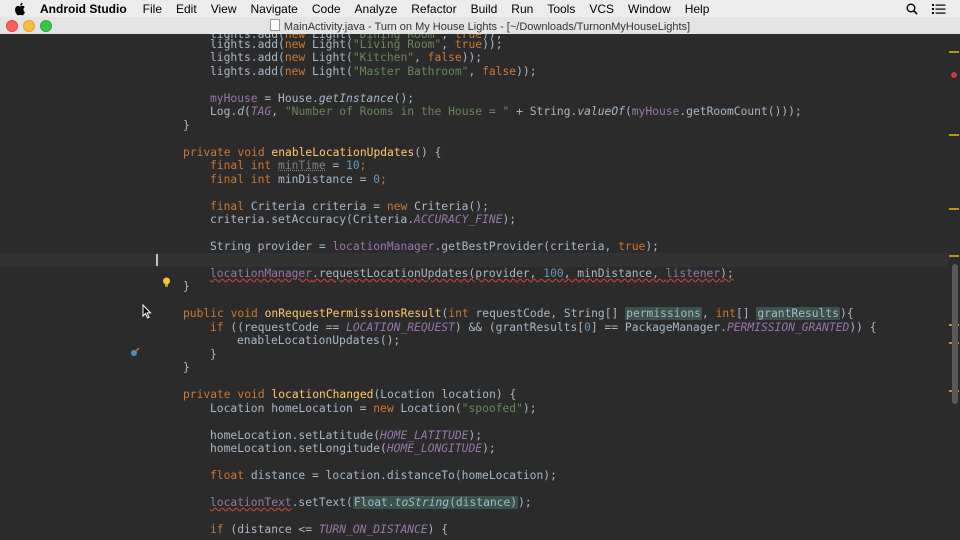  Describe the element at coordinates (312, 152) in the screenshot. I see `code-line: private void enableLocationUpdates() {` at that location.